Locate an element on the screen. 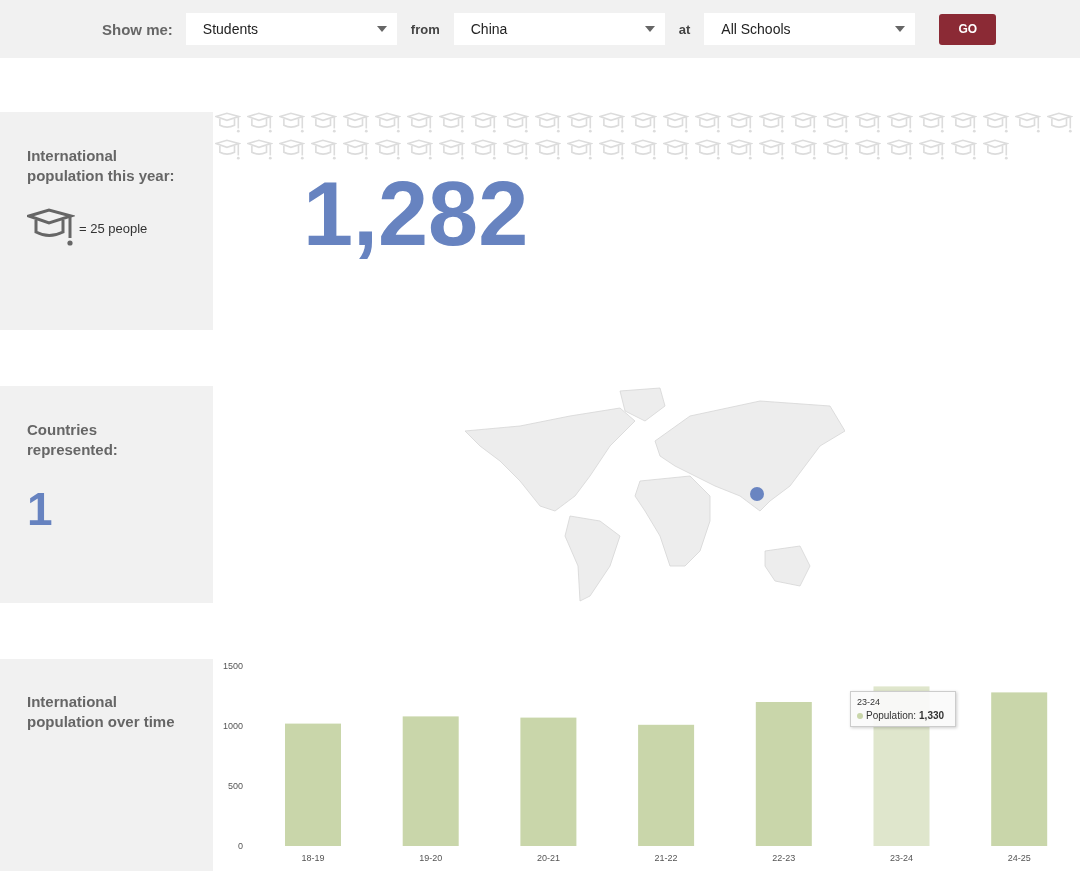 This screenshot has width=1080, height=871. axis-tick-label: 18-19 is located at coordinates (313, 858).